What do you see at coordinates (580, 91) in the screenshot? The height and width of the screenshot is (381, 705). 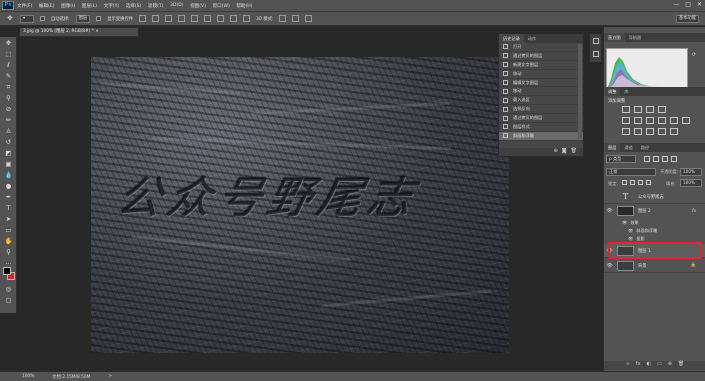 I see `history-scrollbar` at bounding box center [580, 91].